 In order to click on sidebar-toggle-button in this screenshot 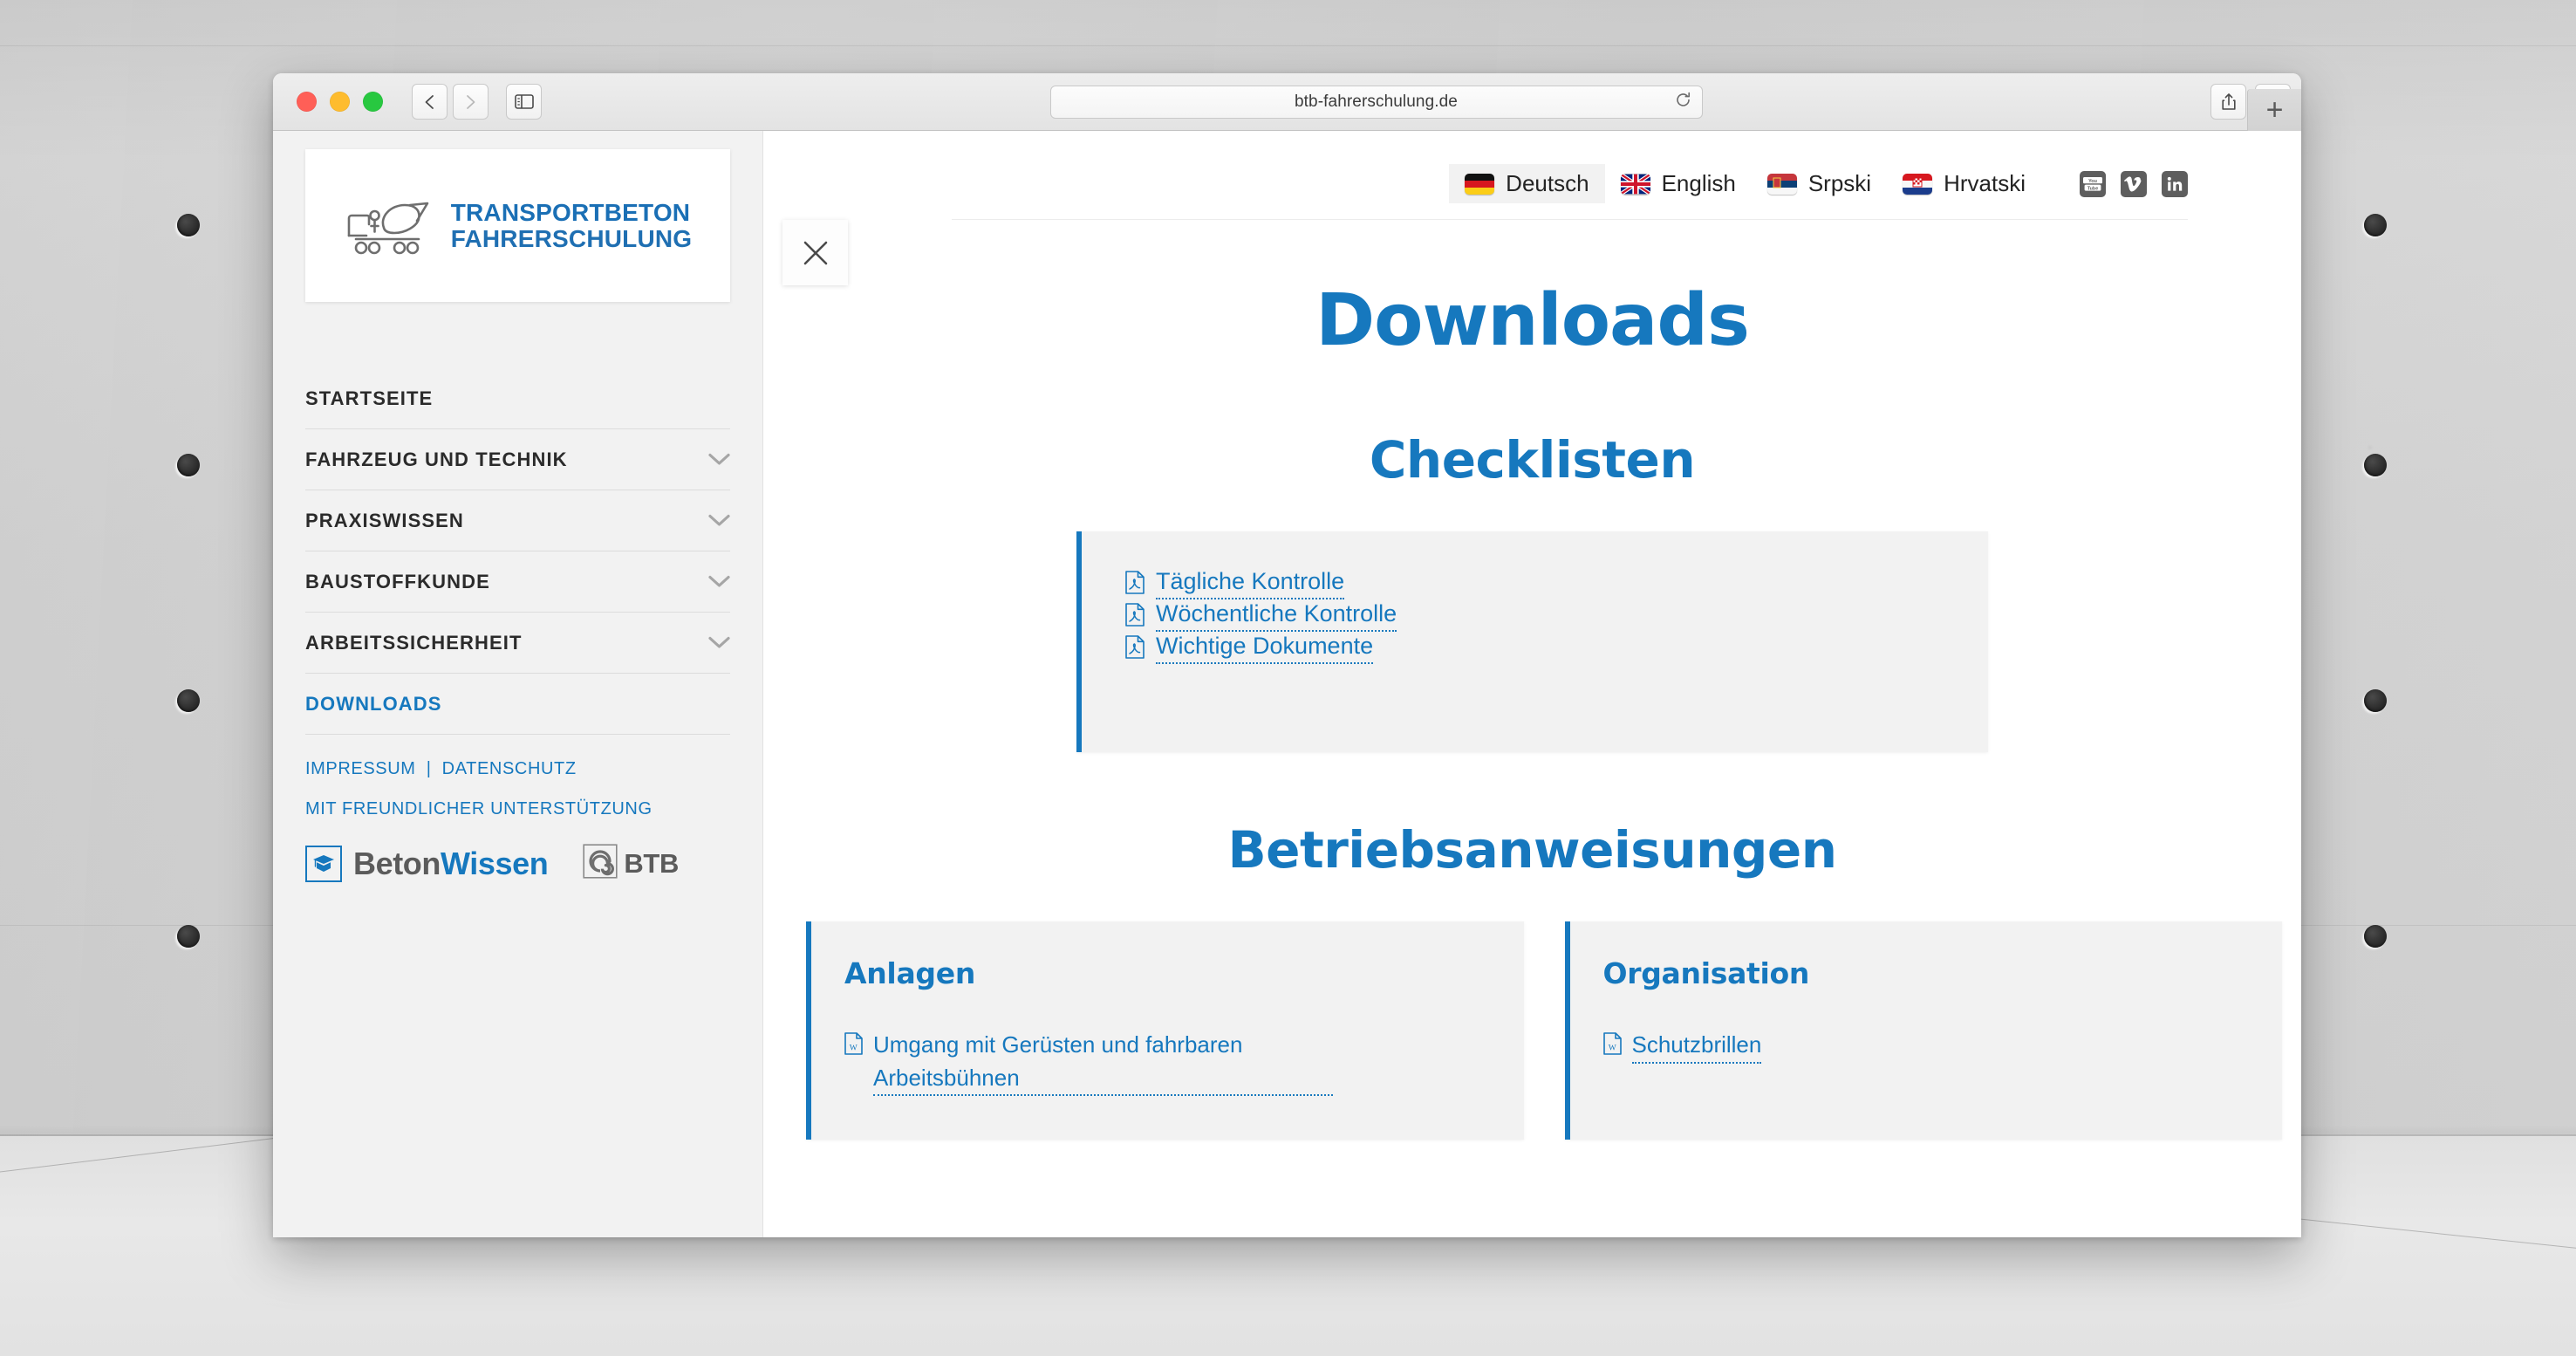, I will do `click(524, 102)`.